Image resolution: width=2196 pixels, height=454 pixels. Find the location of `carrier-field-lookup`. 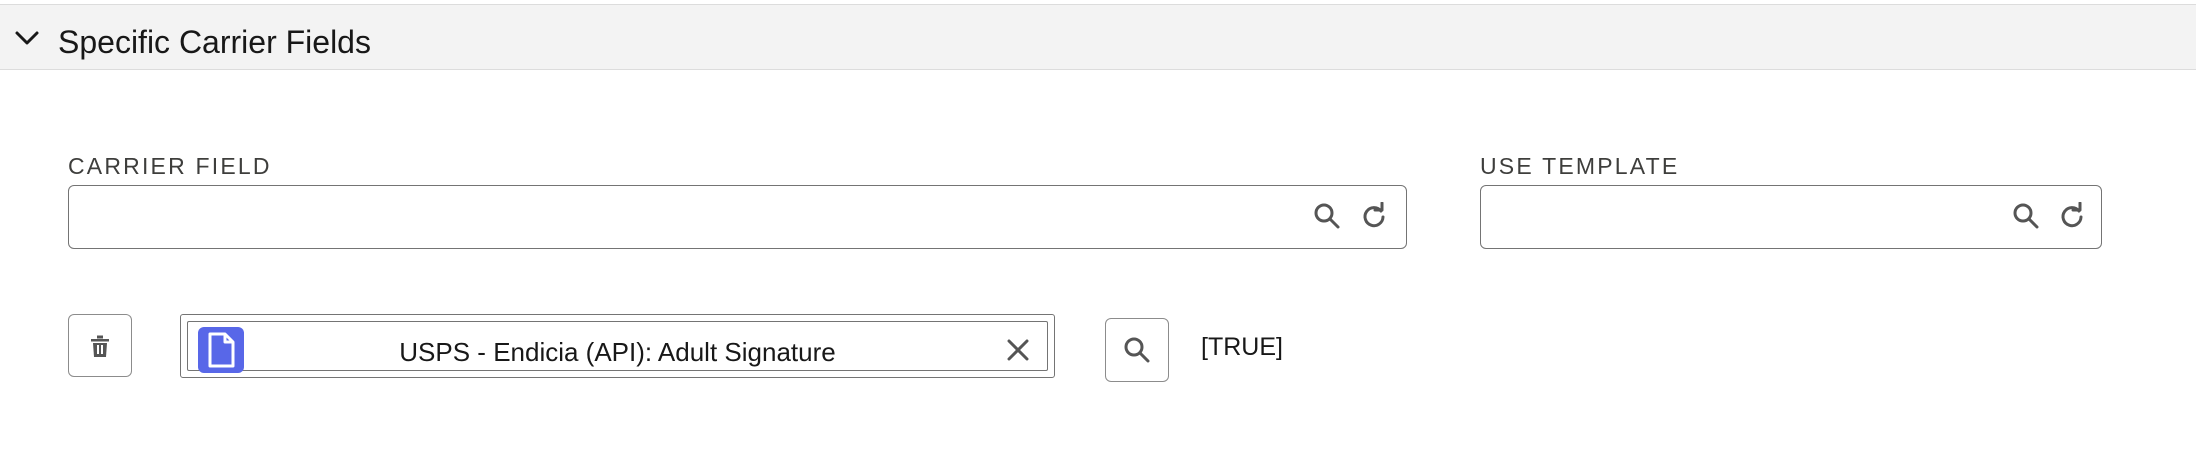

carrier-field-lookup is located at coordinates (737, 217).